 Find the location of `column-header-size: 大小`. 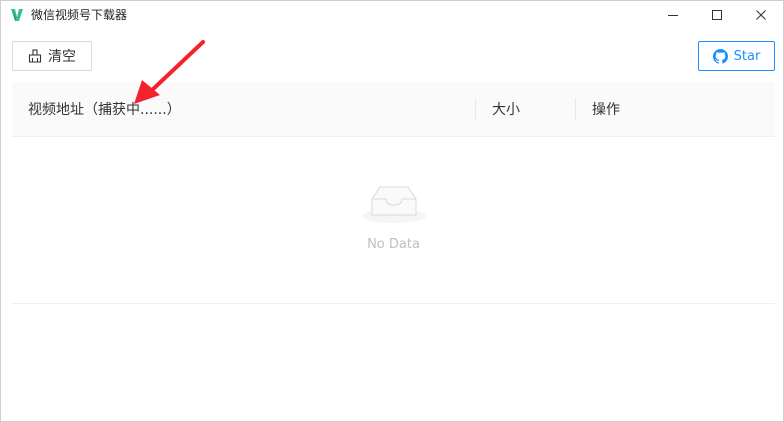

column-header-size: 大小 is located at coordinates (506, 110).